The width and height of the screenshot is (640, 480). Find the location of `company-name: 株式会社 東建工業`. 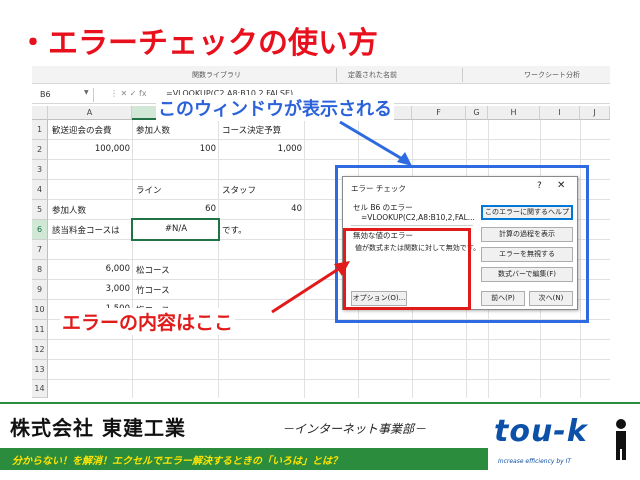

company-name: 株式会社 東建工業 is located at coordinates (98, 428).